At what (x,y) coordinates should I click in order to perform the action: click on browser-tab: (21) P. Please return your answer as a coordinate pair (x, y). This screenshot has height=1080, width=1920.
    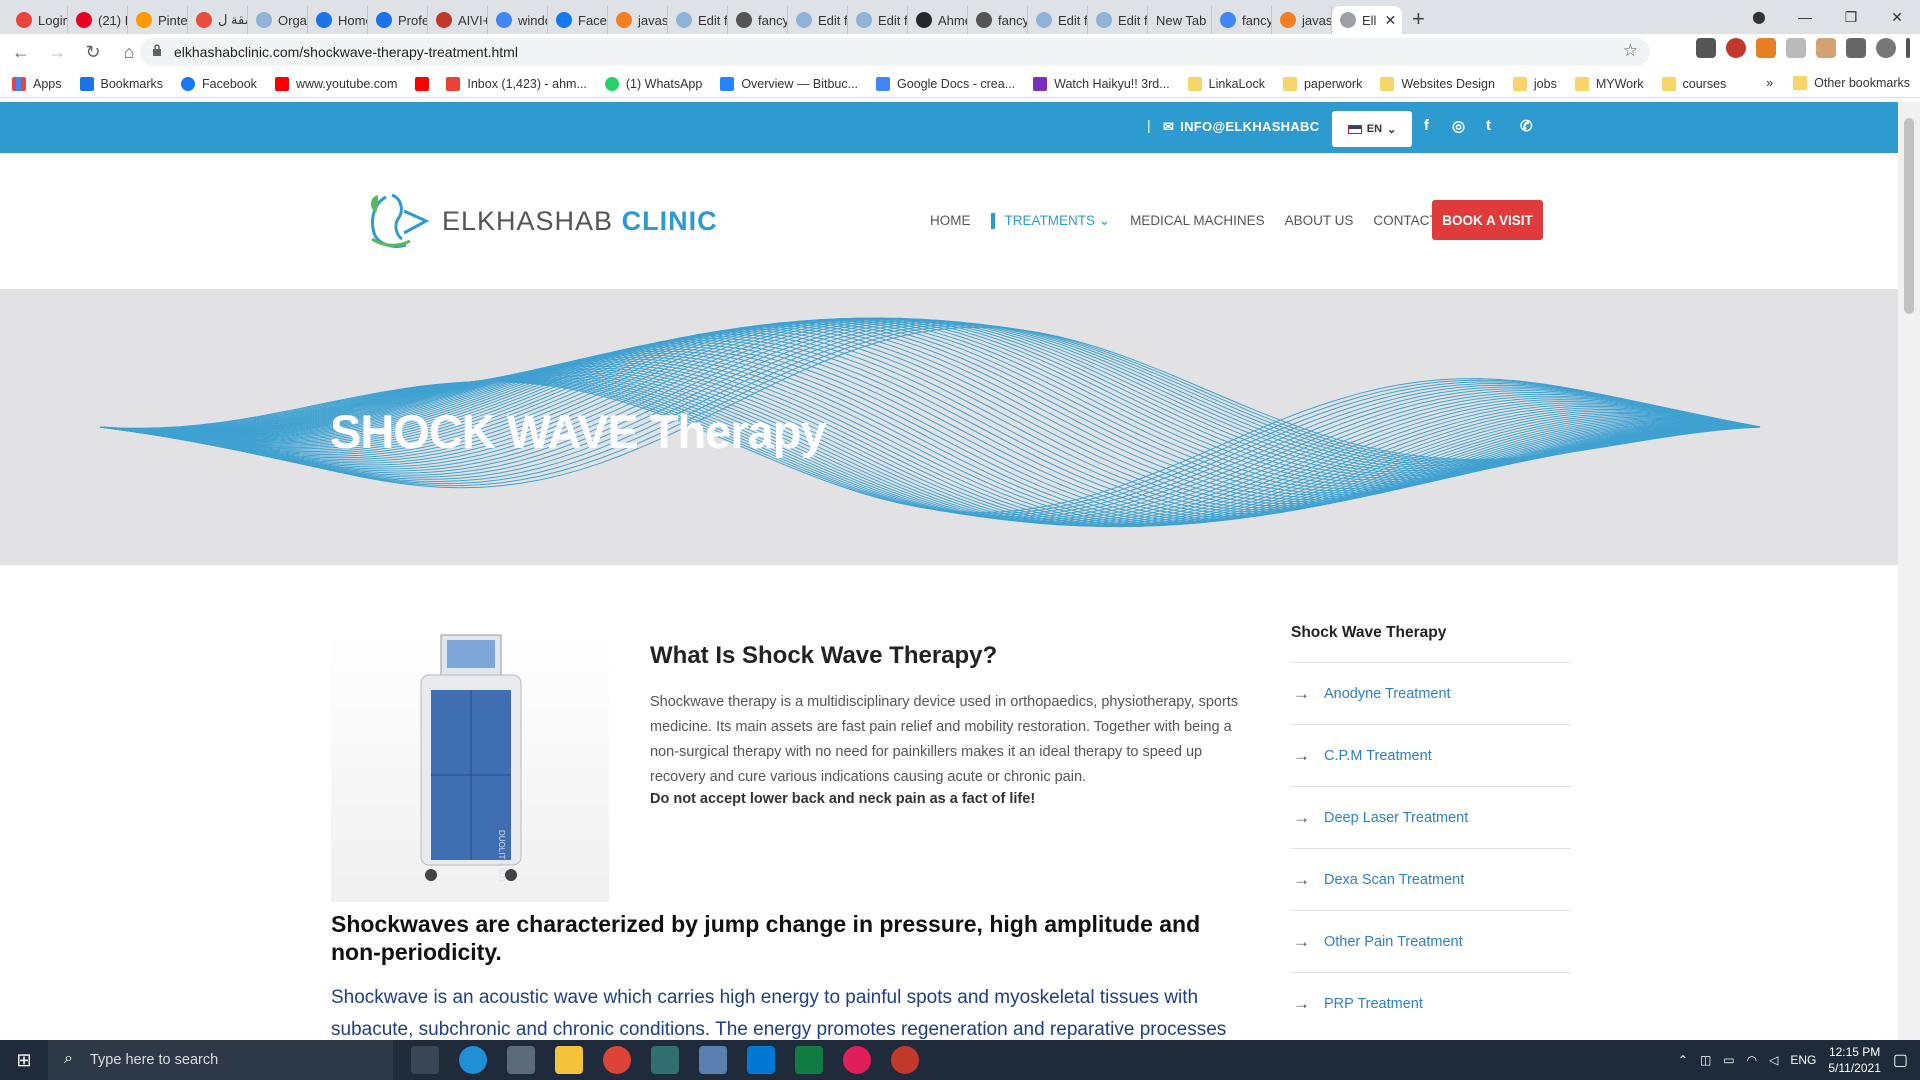
    Looking at the image, I should click on (98, 20).